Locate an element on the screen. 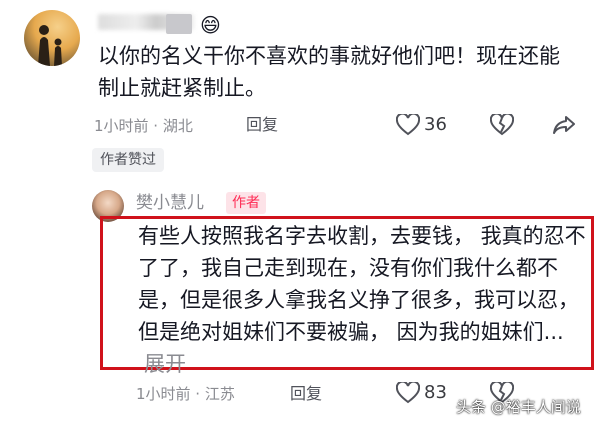 This screenshot has height=428, width=600. share-icon is located at coordinates (564, 125).